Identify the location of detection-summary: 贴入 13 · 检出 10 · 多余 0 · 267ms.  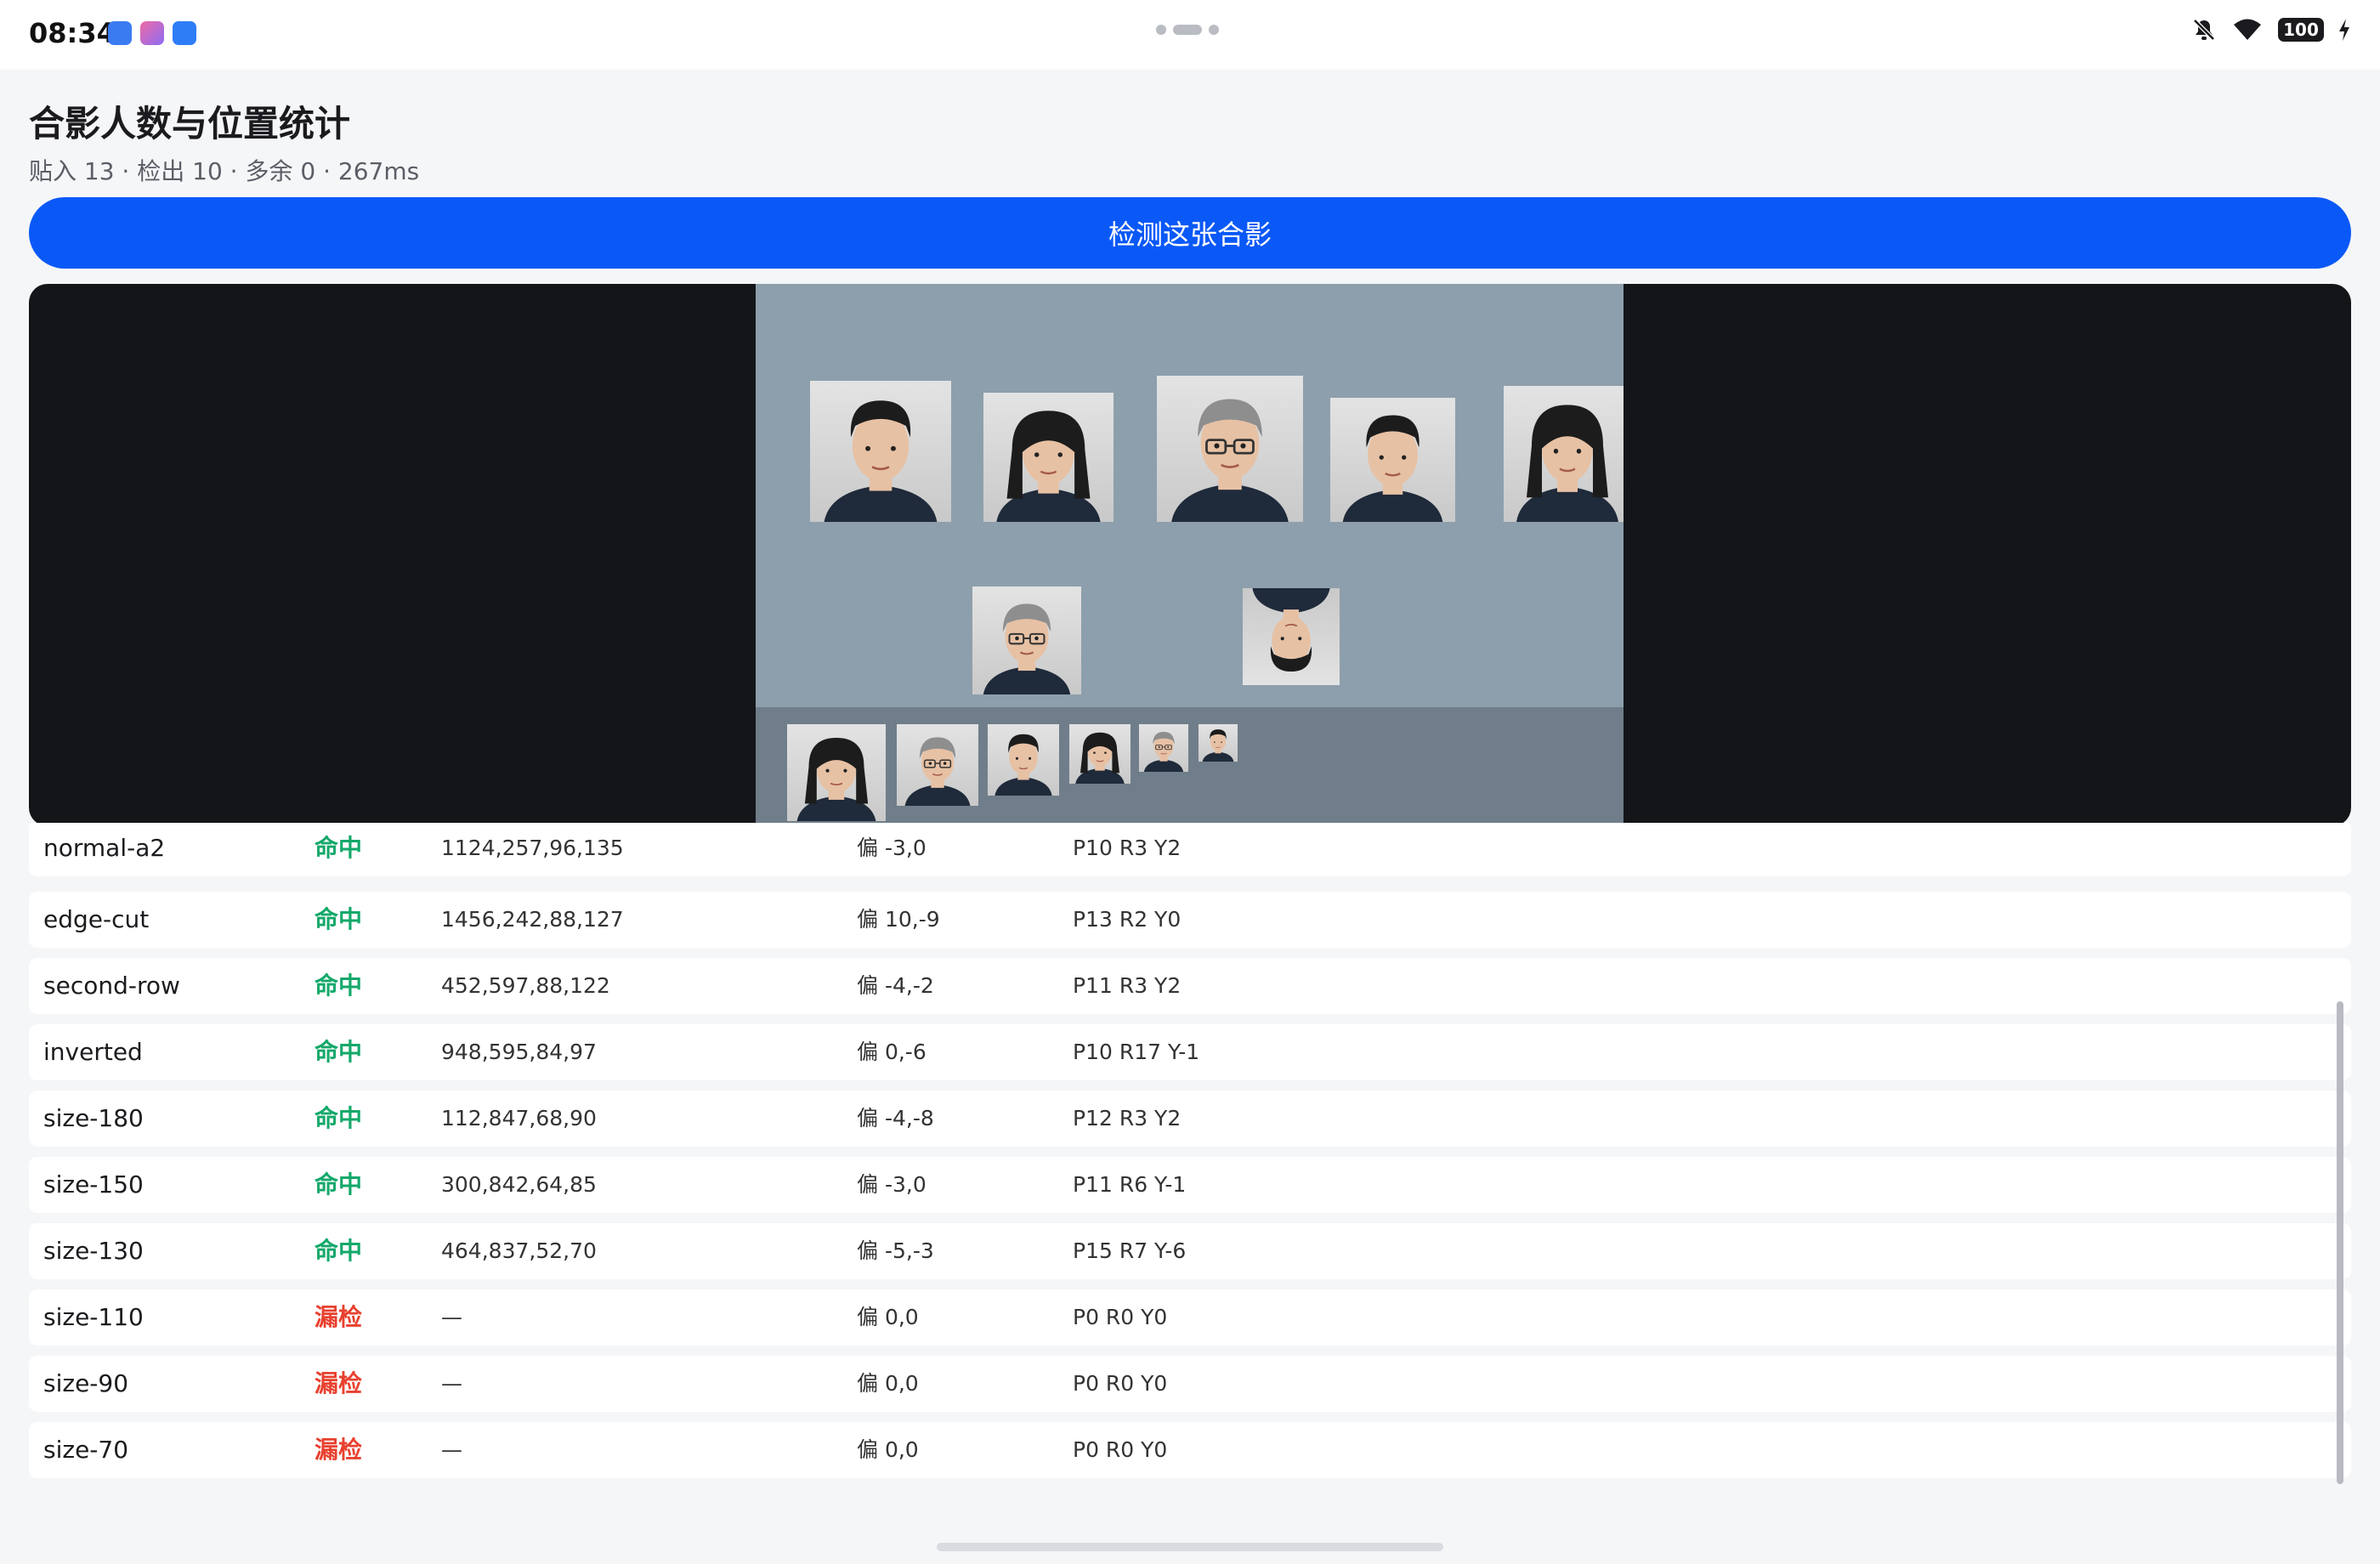
(224, 171).